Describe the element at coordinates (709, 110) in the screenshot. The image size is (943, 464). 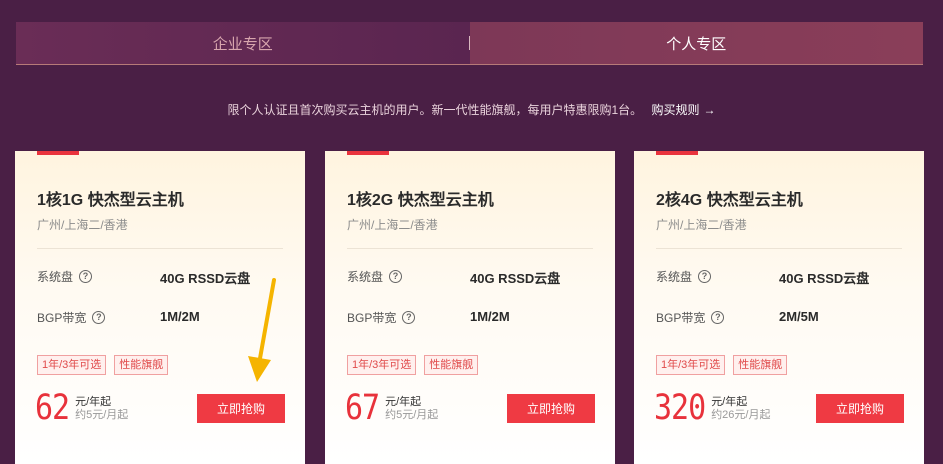
I see `arrow-right-icon: →` at that location.